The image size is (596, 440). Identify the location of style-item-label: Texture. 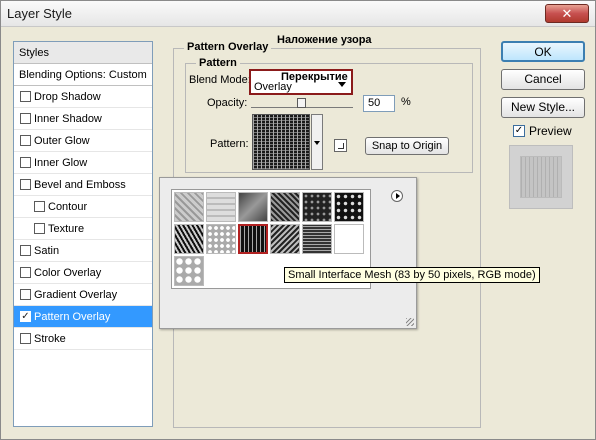
(66, 229).